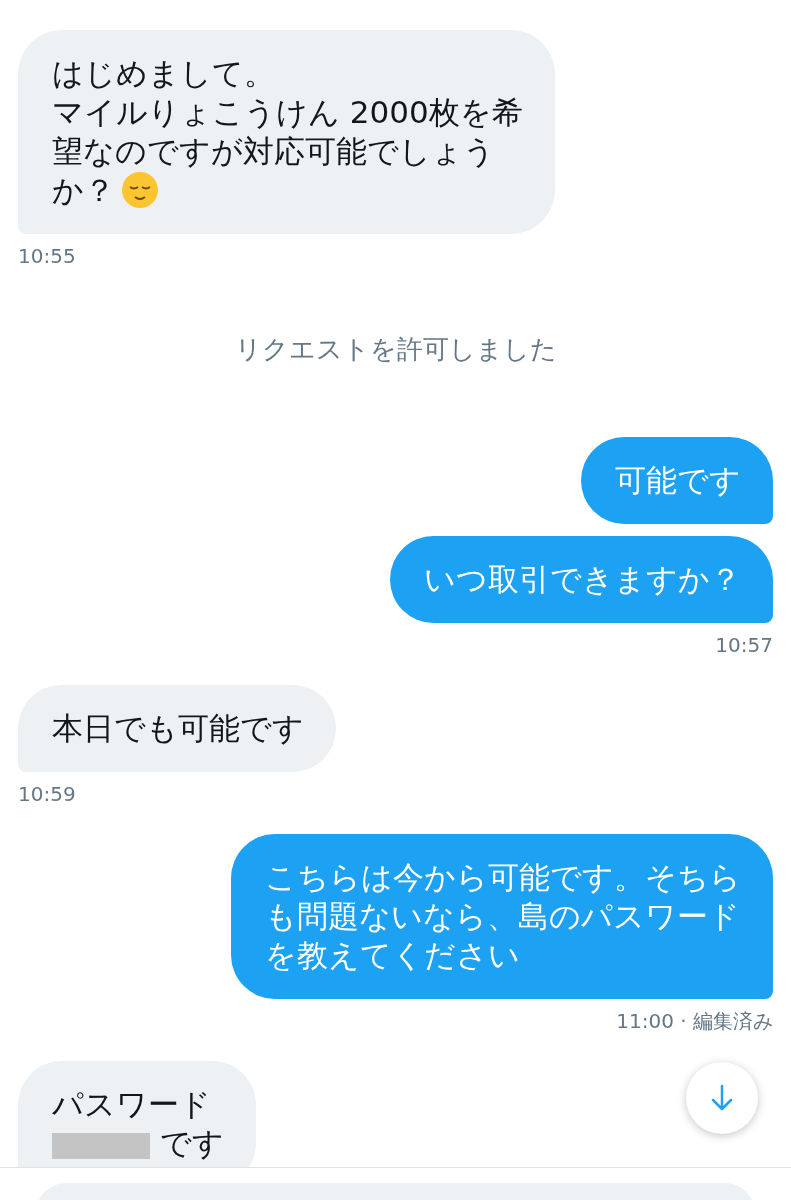  I want to click on message-text: いつ取引できますか？, so click(582, 579).